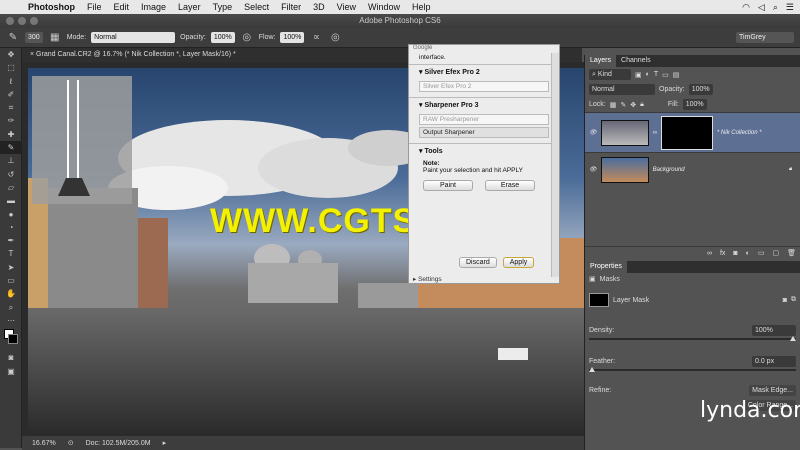 Image resolution: width=800 pixels, height=450 pixels. What do you see at coordinates (748, 253) in the screenshot?
I see `adjustment-layer-icon: ◐` at bounding box center [748, 253].